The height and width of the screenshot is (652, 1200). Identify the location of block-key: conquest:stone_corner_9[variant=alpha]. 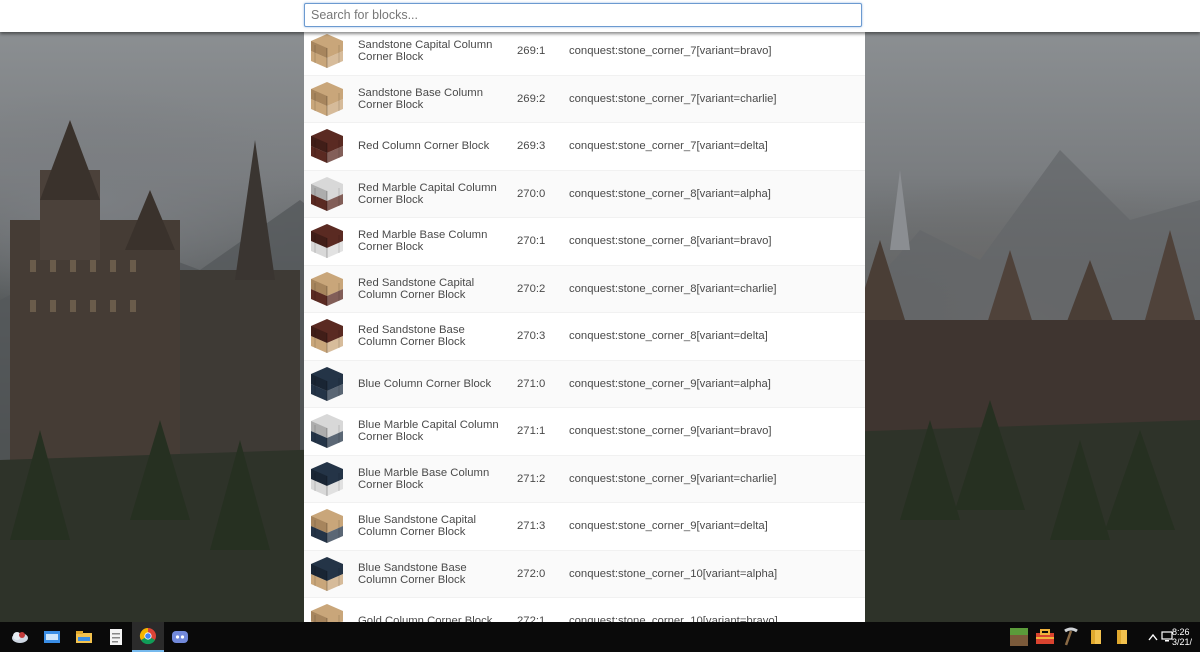
(670, 383).